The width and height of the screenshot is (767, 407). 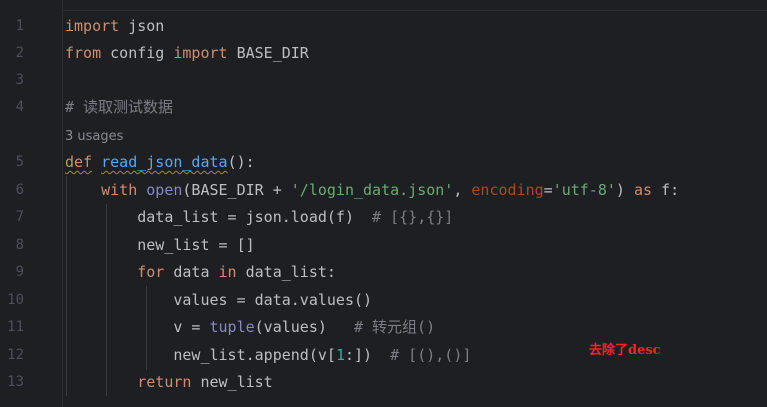 What do you see at coordinates (219, 217) in the screenshot?
I see `code-token: data_list = json.load(f)` at bounding box center [219, 217].